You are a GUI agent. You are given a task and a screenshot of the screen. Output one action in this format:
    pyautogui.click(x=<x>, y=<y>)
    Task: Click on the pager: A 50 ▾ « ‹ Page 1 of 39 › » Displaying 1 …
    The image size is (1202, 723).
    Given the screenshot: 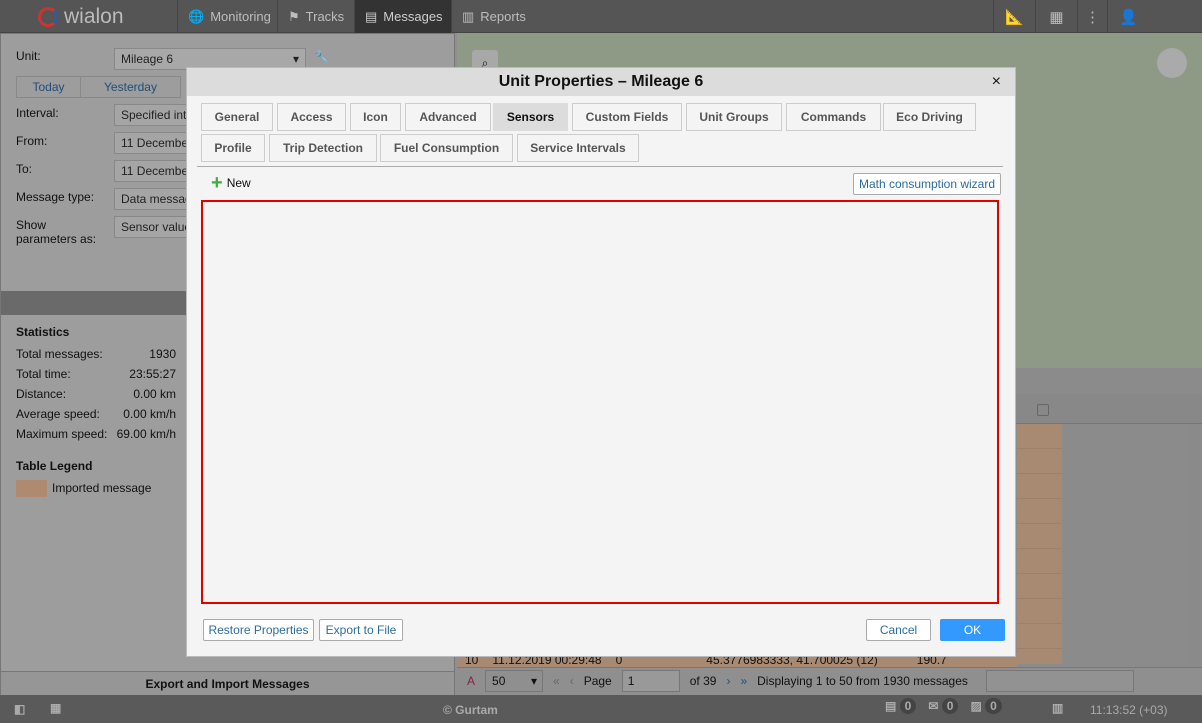 What is the action you would take?
    pyautogui.click(x=829, y=680)
    